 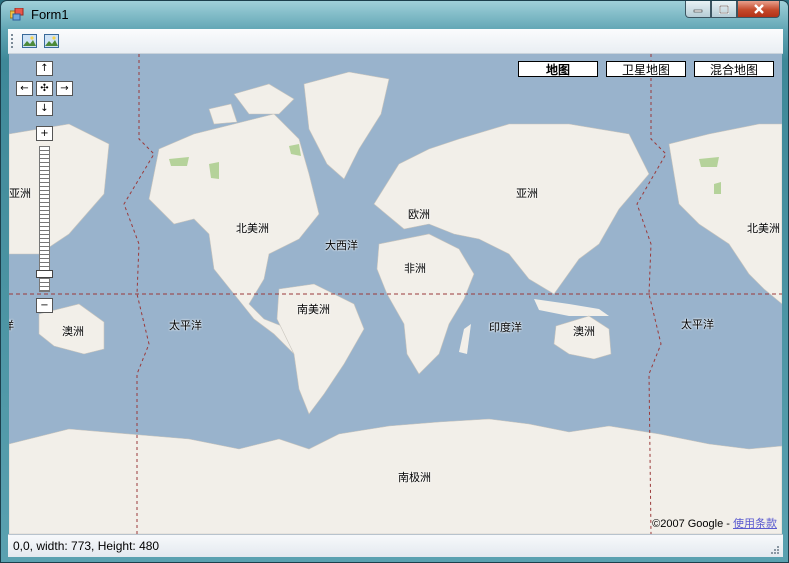 I want to click on label-north-america-right: 北美洲, so click(x=763, y=228).